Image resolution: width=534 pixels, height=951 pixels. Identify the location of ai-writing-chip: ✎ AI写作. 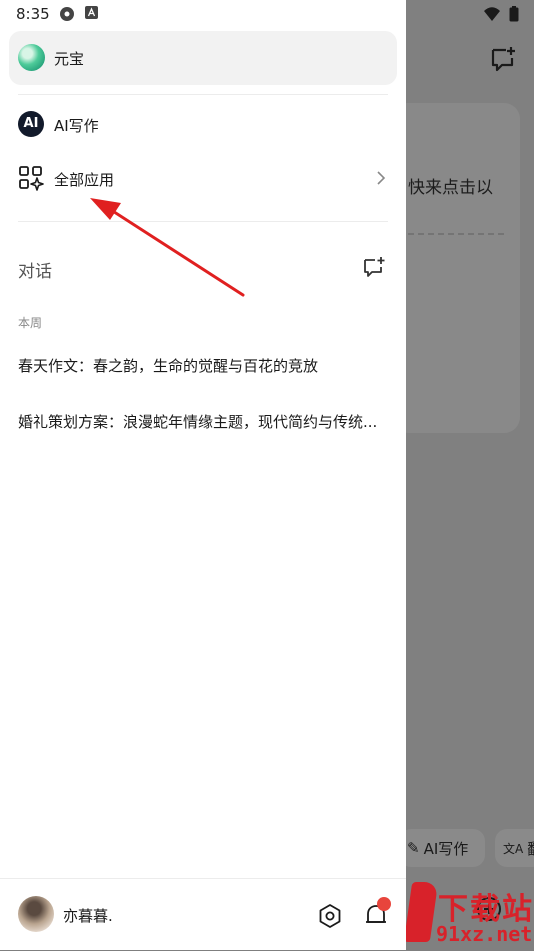
(442, 848).